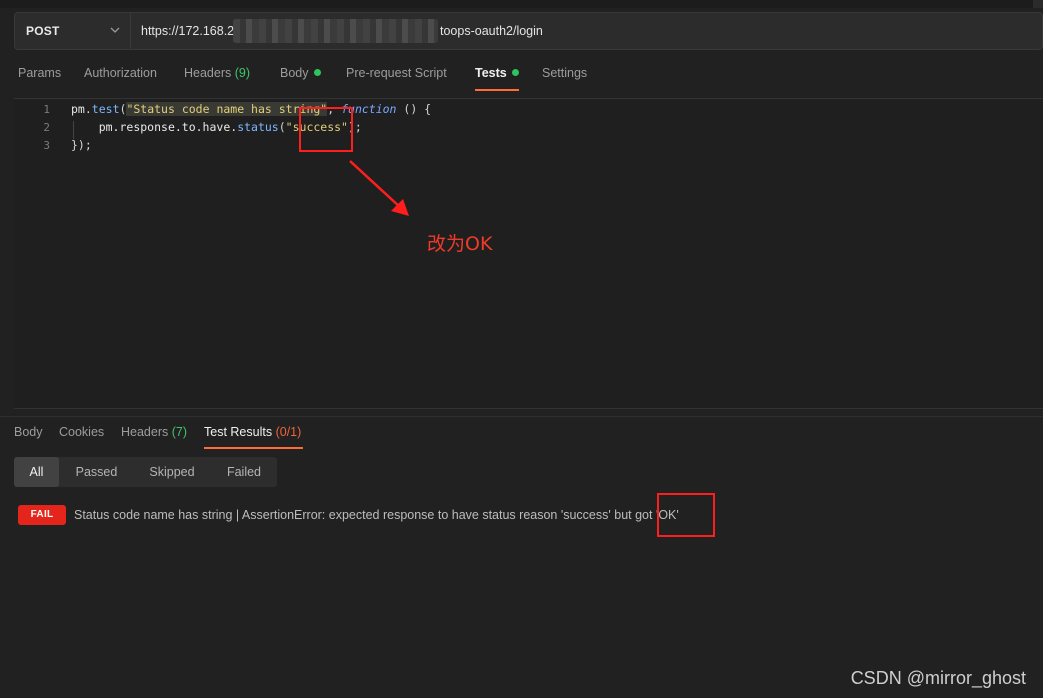  I want to click on tab-label: Cookies, so click(82, 432).